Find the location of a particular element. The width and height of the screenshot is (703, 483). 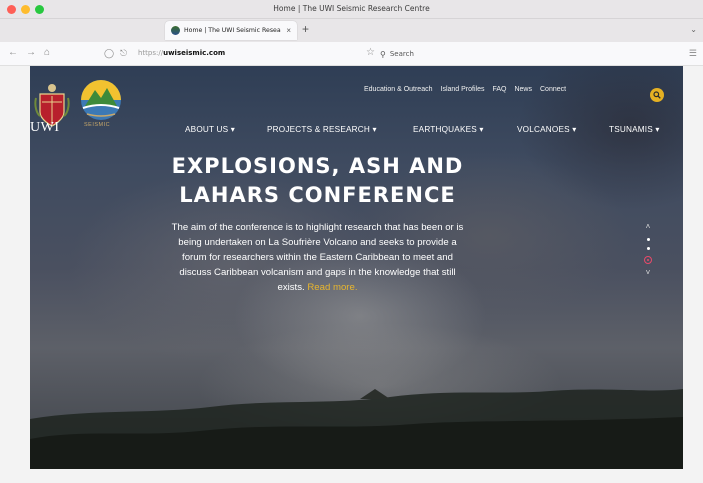

star-icon: ☆ is located at coordinates (370, 53).